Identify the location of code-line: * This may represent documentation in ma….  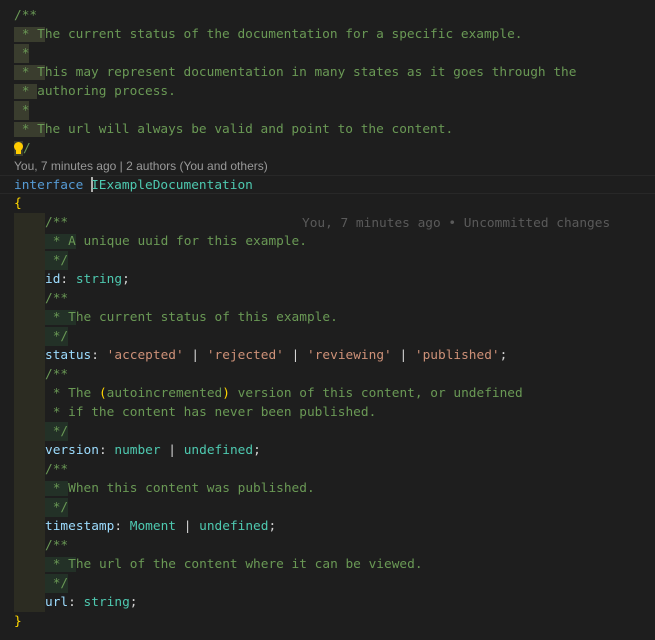
(295, 72).